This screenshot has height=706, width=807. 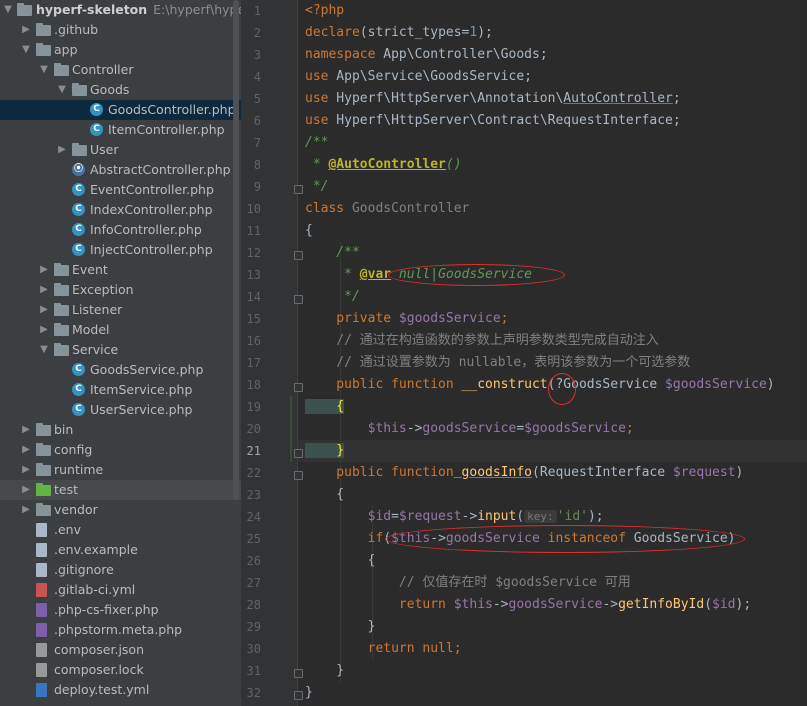 I want to click on tree-item: ▶ Listener, so click(x=120, y=310).